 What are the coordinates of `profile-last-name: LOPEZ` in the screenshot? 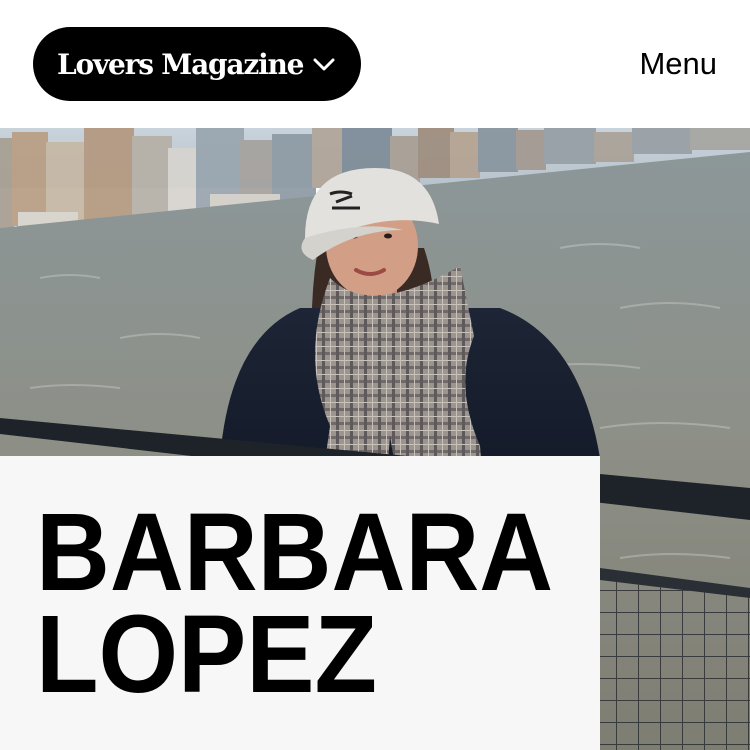 It's located at (207, 654).